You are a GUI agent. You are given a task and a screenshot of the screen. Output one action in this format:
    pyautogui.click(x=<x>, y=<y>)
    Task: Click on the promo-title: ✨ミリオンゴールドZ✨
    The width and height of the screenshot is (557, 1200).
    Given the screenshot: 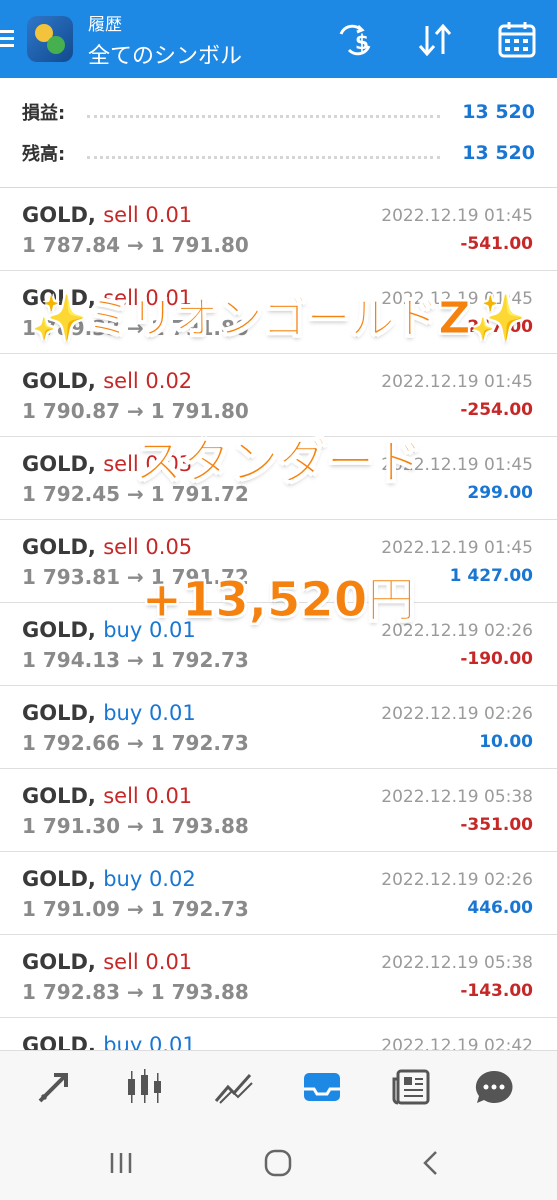 What is the action you would take?
    pyautogui.click(x=278, y=314)
    